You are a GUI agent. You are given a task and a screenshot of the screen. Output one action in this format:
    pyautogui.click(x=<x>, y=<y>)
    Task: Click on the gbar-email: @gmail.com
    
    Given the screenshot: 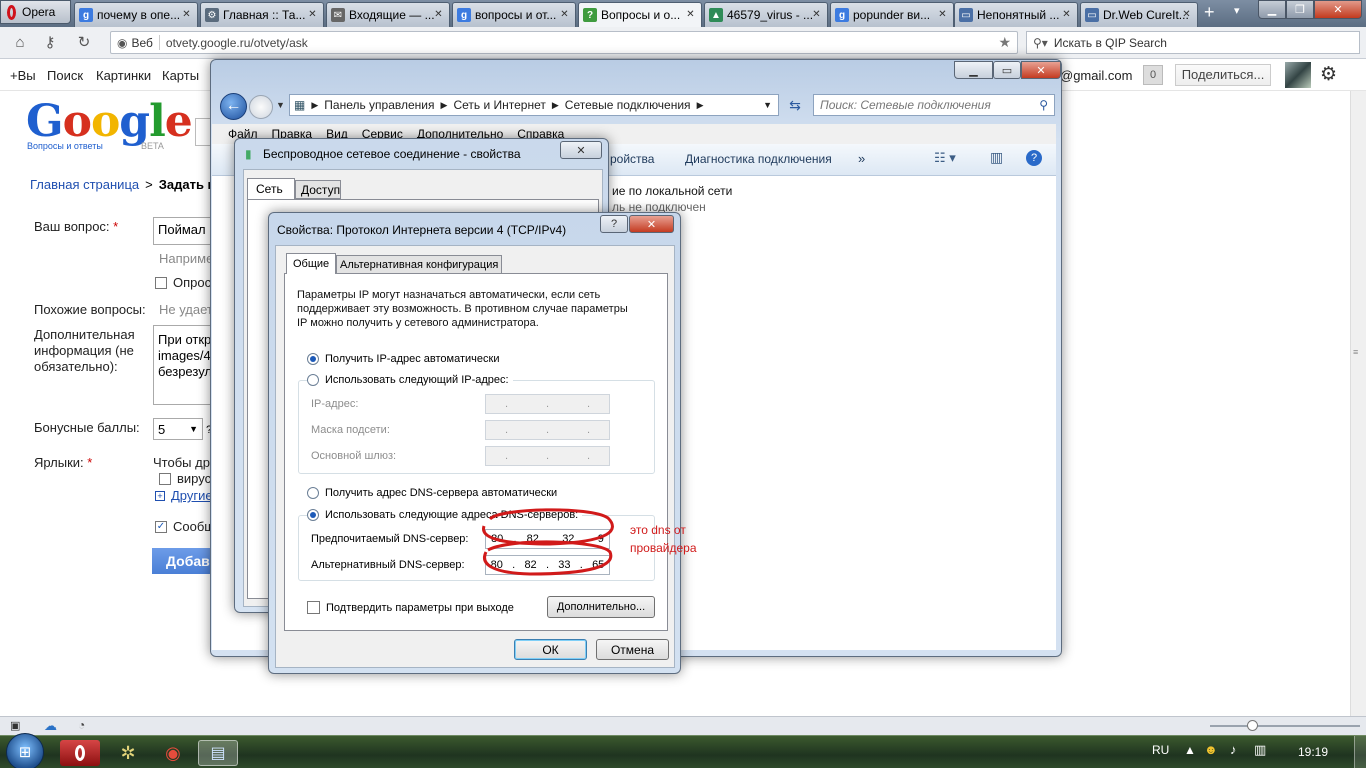 What is the action you would take?
    pyautogui.click(x=1096, y=75)
    